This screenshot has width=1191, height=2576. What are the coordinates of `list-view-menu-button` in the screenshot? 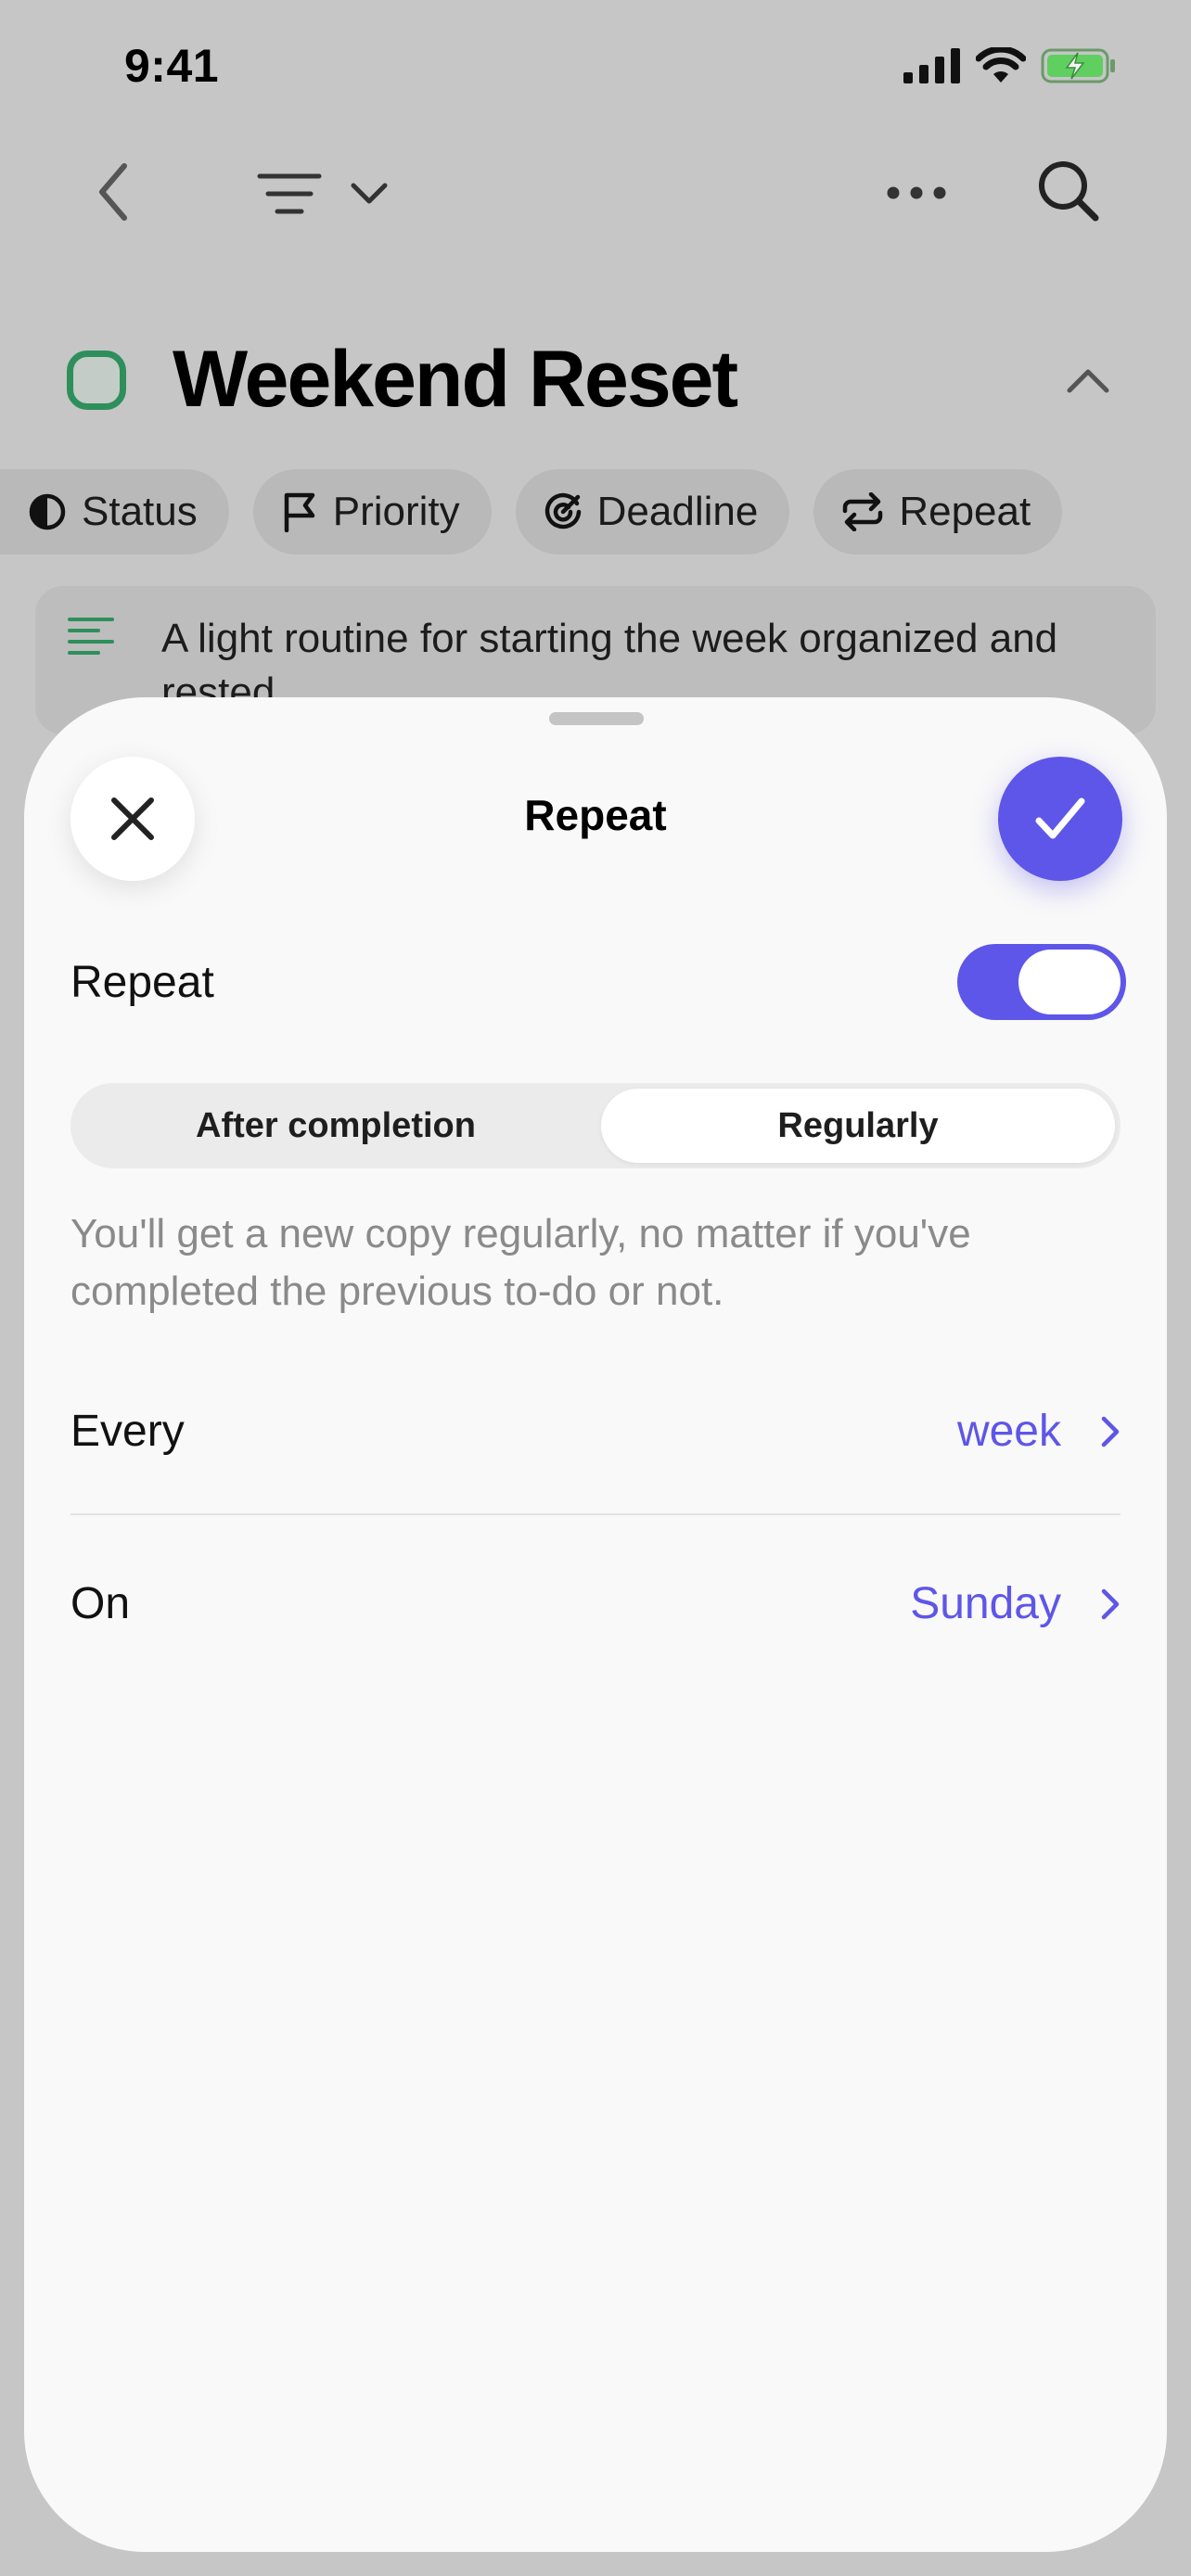 It's located at (323, 193).